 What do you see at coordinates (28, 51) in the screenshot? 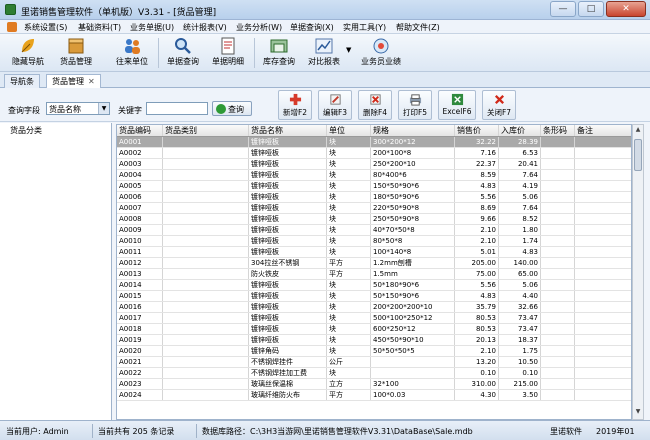
I see `hide-nav-button: 隐藏导航` at bounding box center [28, 51].